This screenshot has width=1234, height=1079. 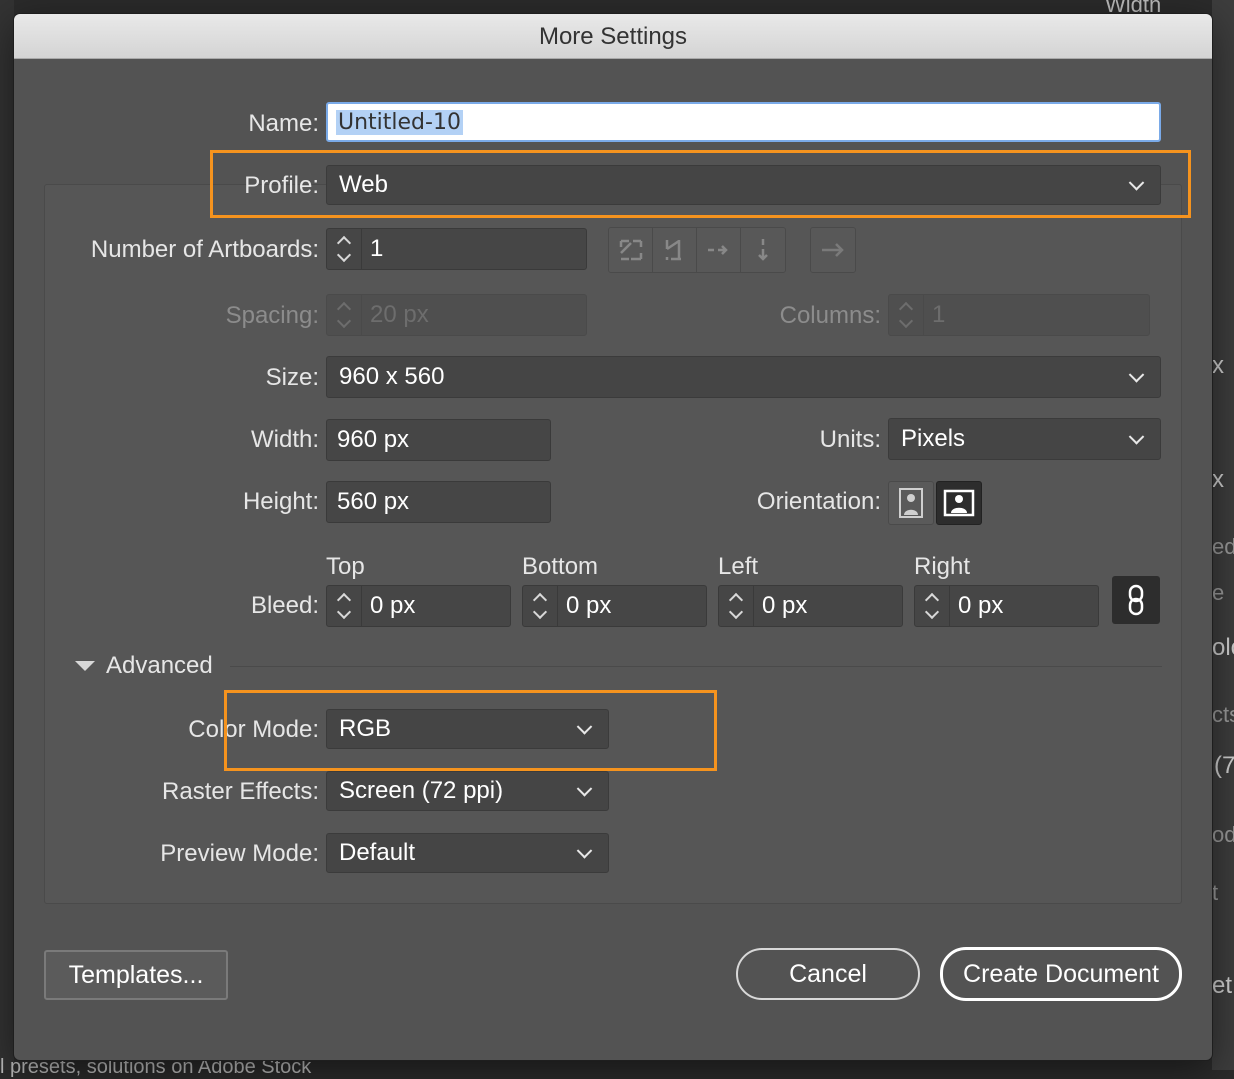 What do you see at coordinates (280, 501) in the screenshot?
I see `height-label: Height:` at bounding box center [280, 501].